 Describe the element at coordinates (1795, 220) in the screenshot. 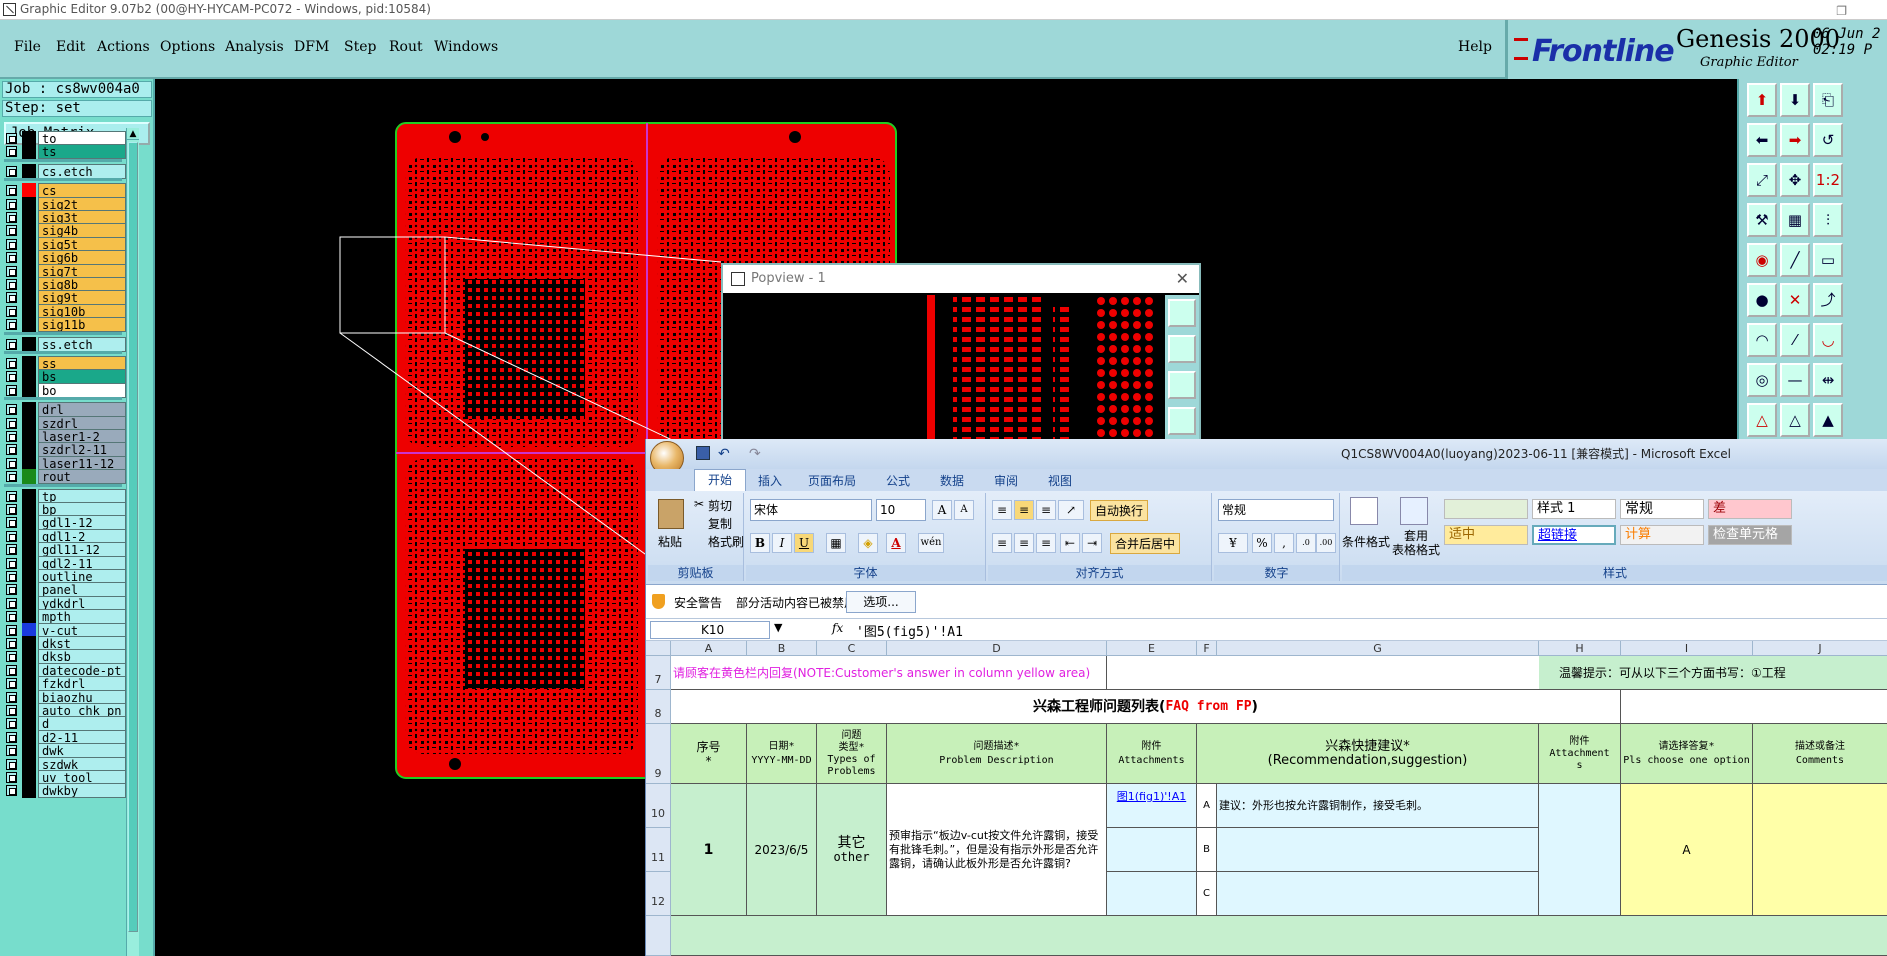

I see `grid-icon: ▦` at that location.